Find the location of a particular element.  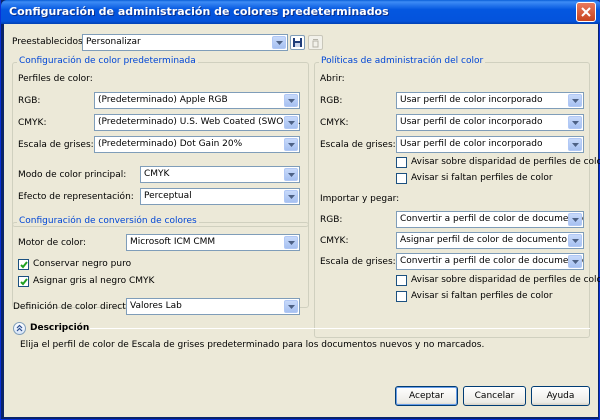

presets-select: Personalizar is located at coordinates (185, 42).